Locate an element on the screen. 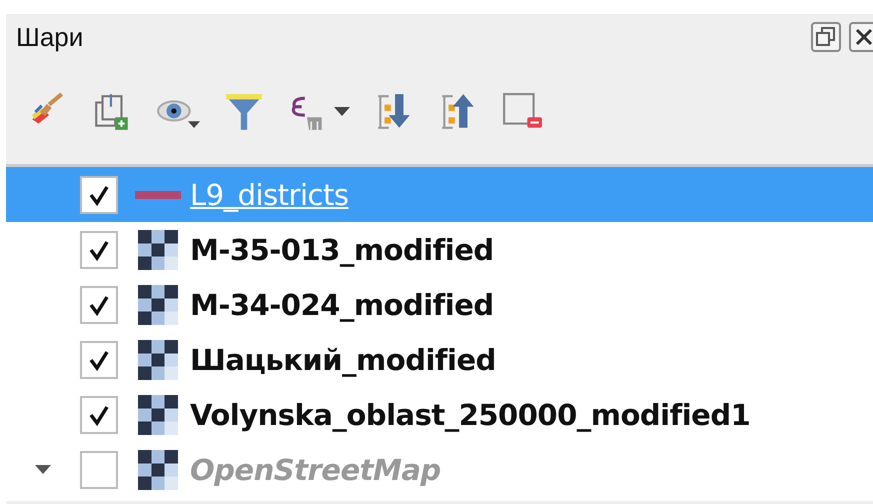 This screenshot has height=504, width=873. layer-name: L9_districts is located at coordinates (269, 195).